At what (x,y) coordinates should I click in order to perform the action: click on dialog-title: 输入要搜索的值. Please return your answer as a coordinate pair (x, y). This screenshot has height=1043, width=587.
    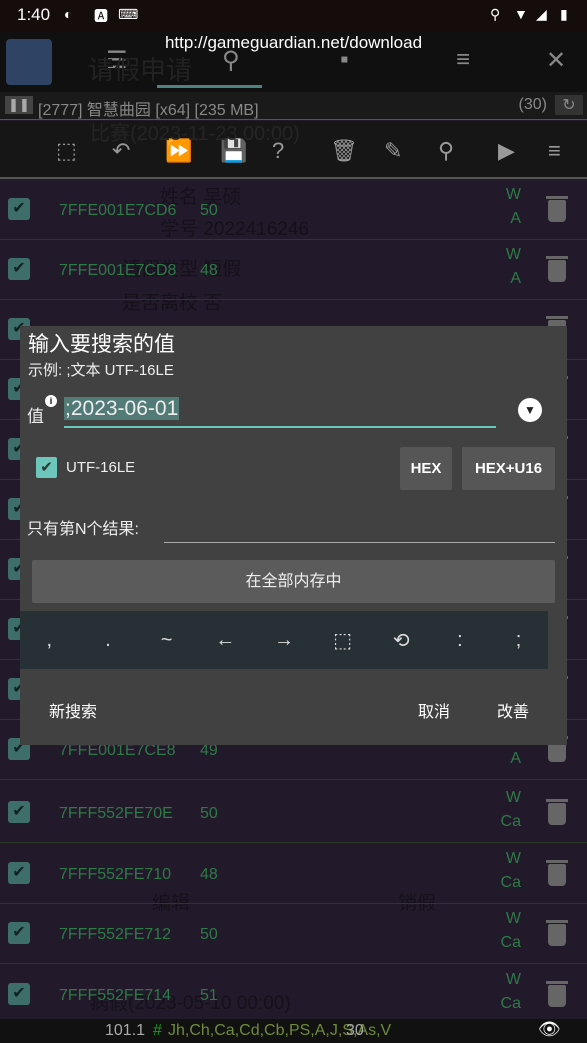
    Looking at the image, I should click on (101, 344).